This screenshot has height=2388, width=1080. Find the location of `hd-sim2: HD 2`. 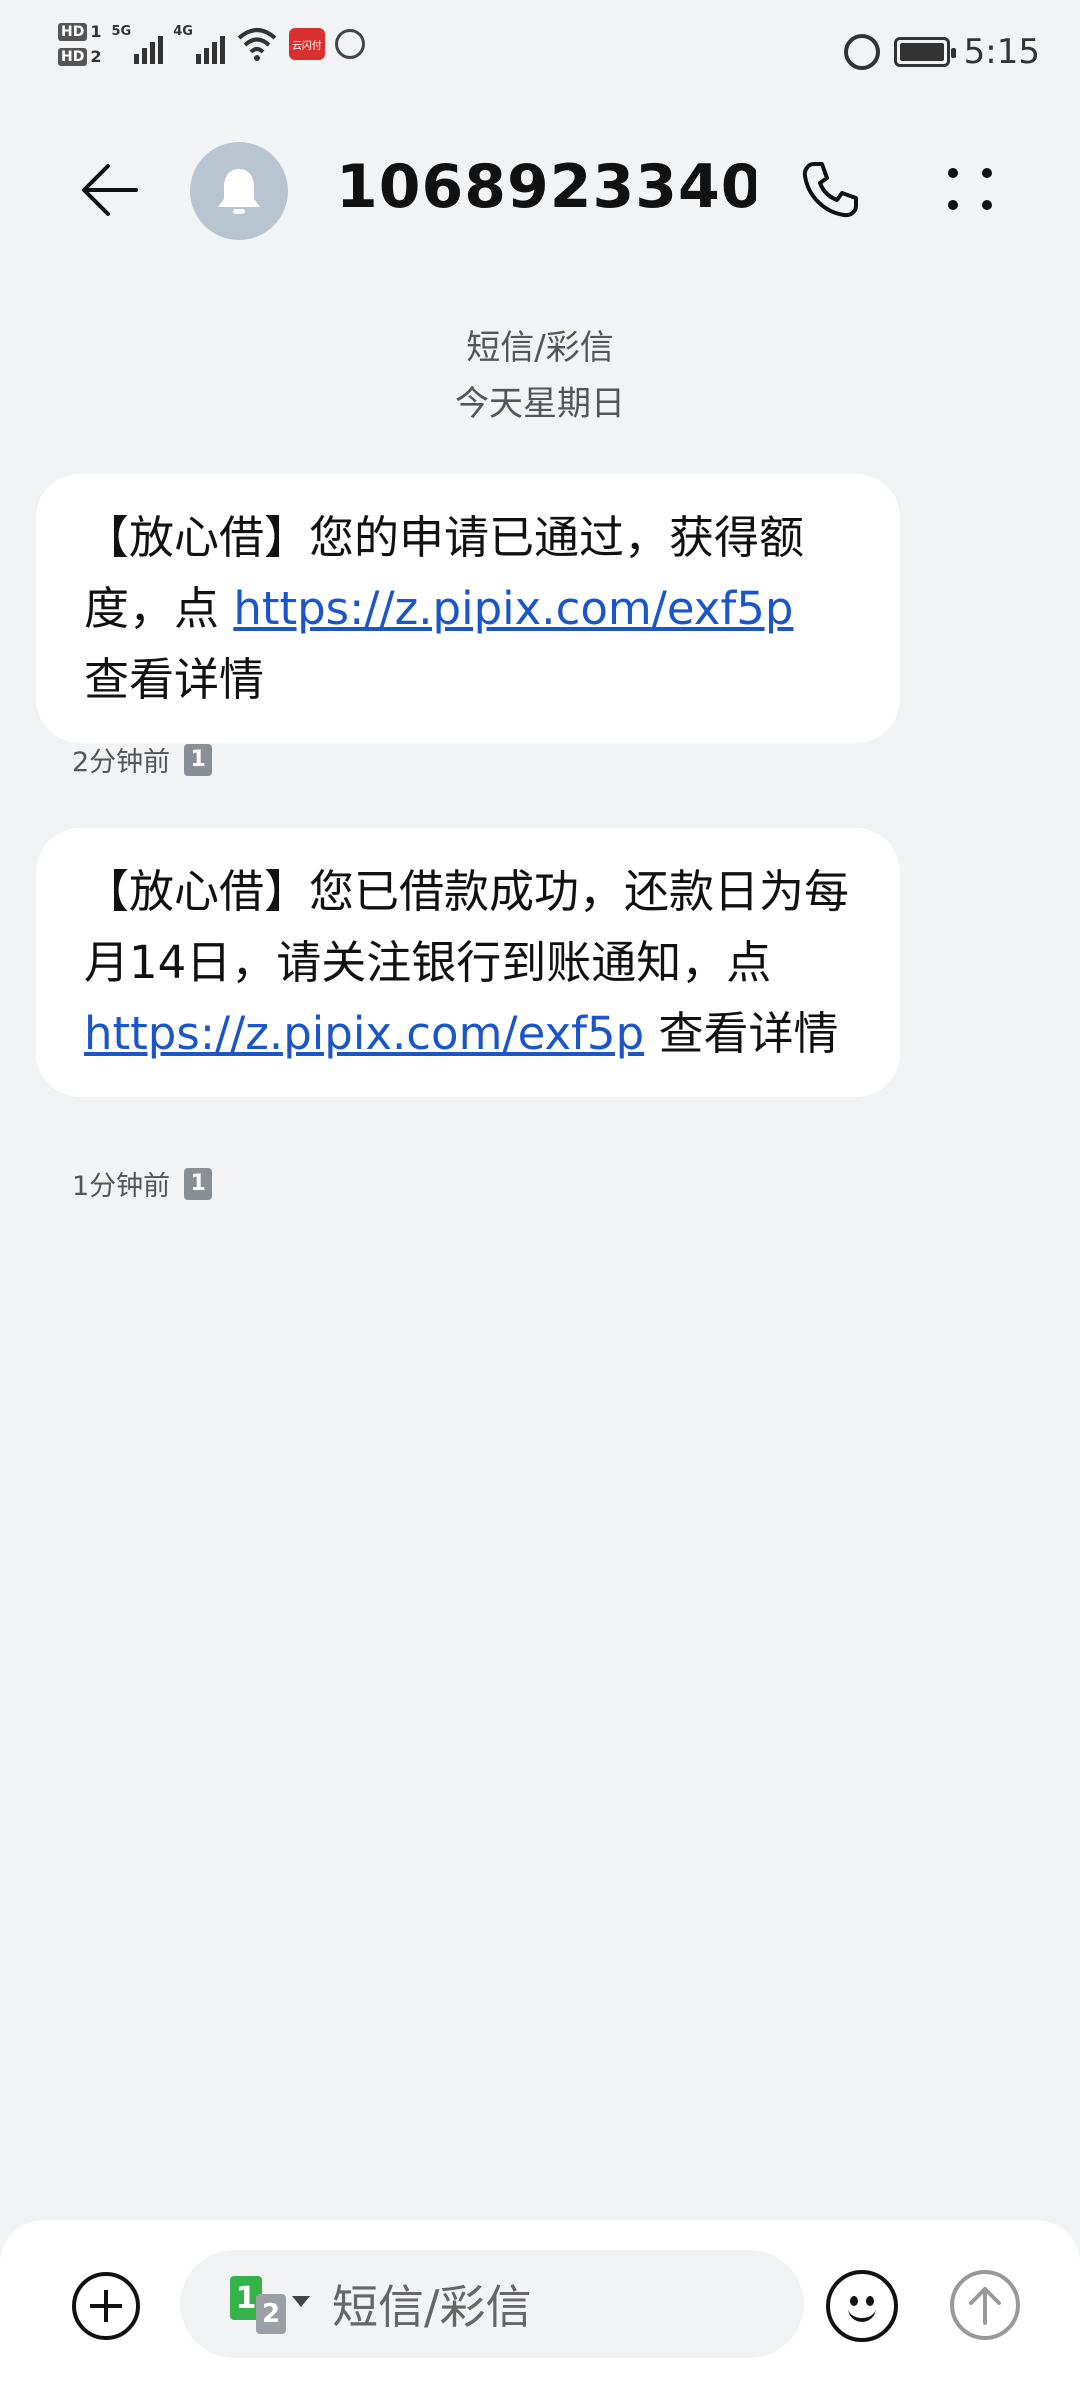

hd-sim2: HD 2 is located at coordinates (79, 56).